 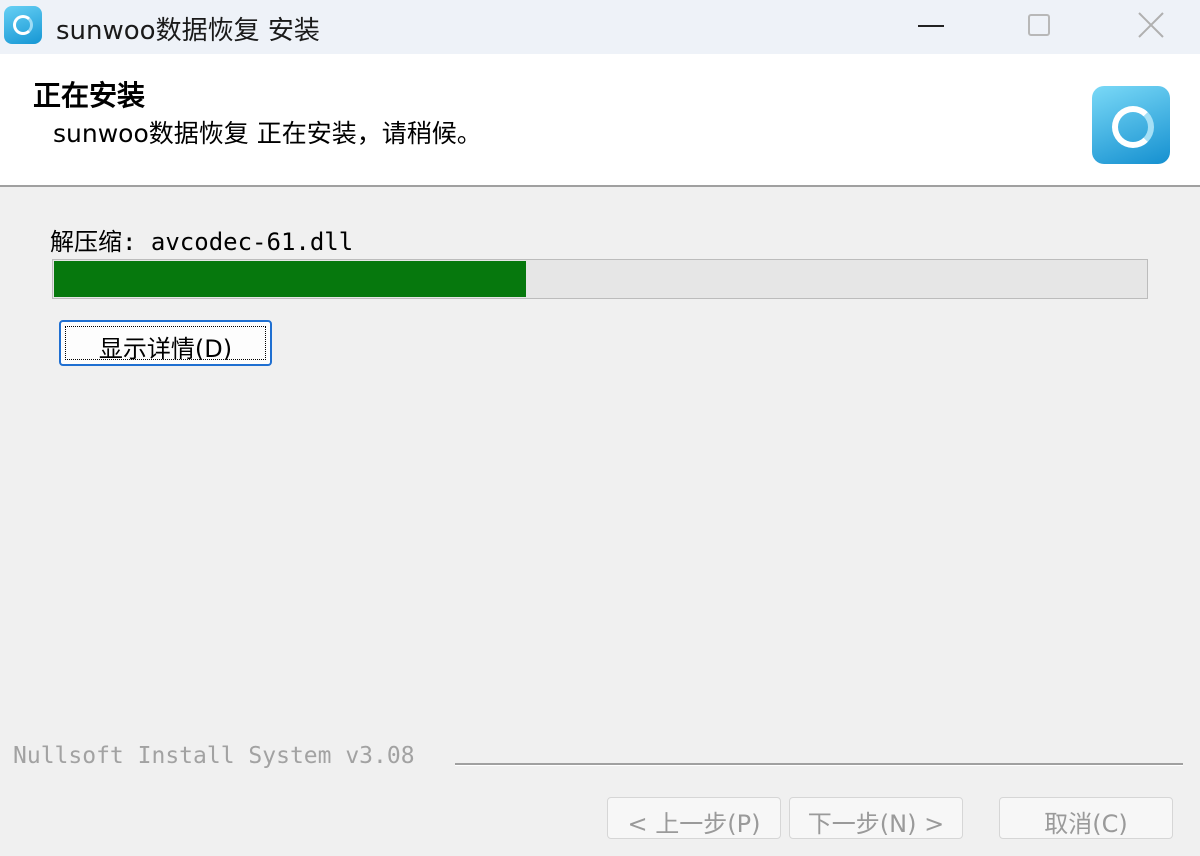 What do you see at coordinates (165, 349) in the screenshot?
I see `show-details-label: 显示详情(D)` at bounding box center [165, 349].